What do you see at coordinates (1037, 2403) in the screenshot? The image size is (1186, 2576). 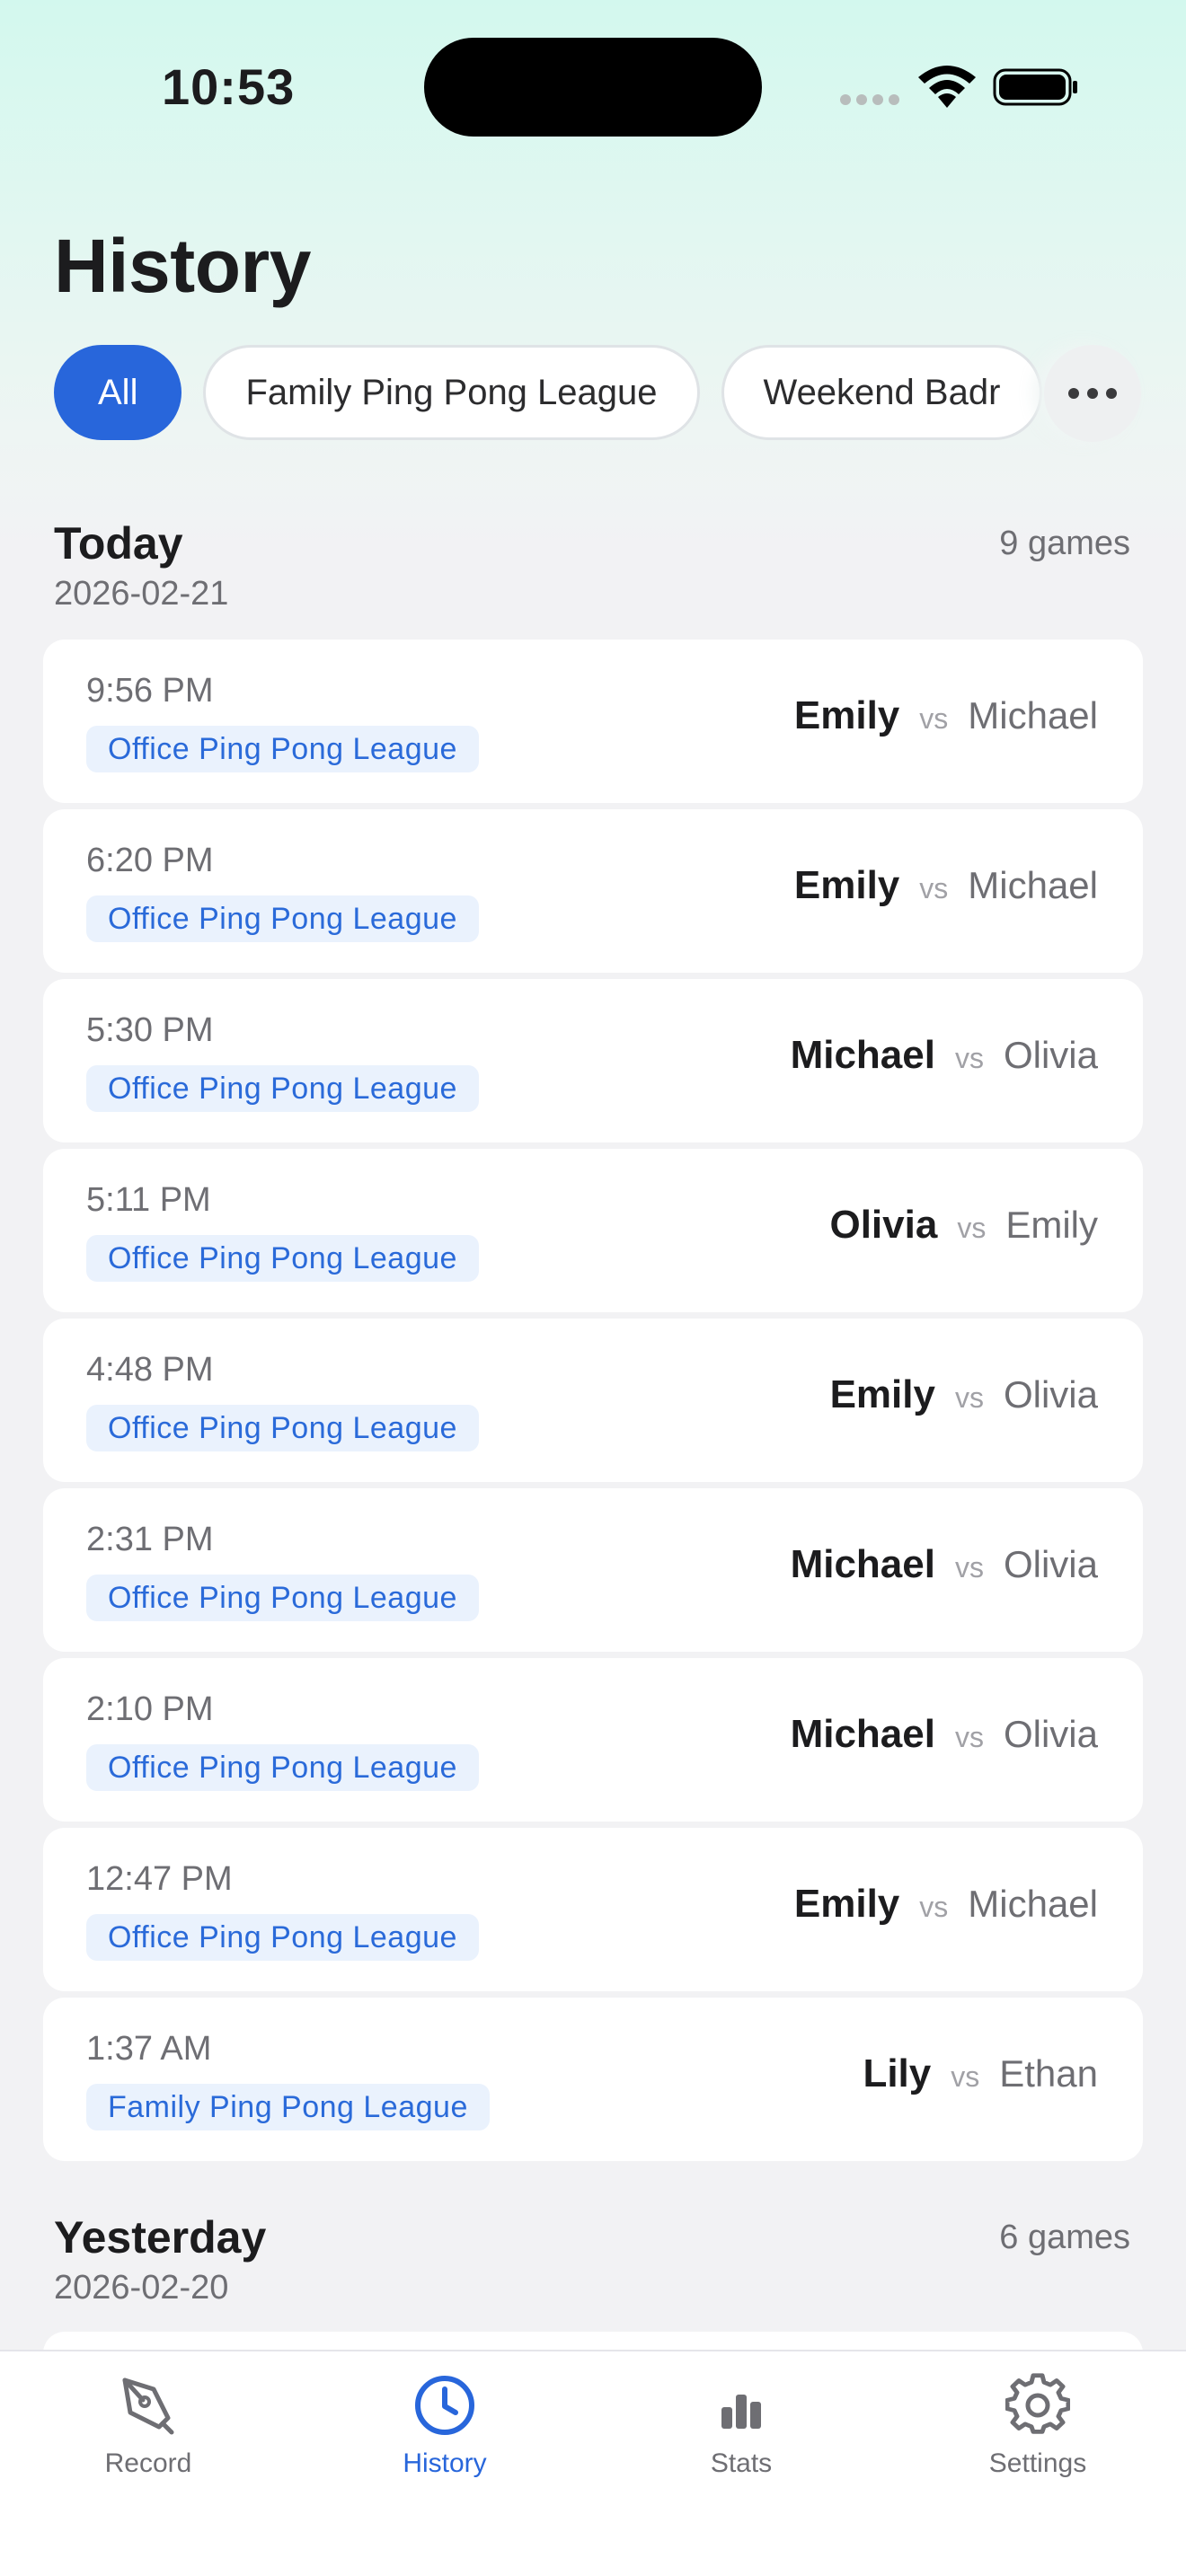 I see `gear-icon` at bounding box center [1037, 2403].